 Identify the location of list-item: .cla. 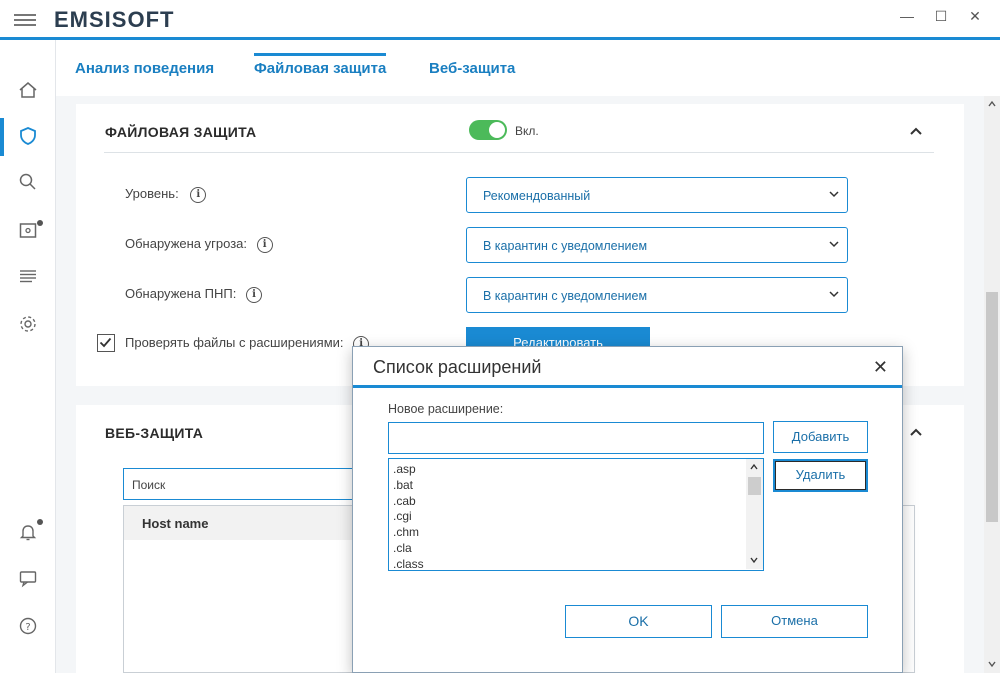
(576, 549).